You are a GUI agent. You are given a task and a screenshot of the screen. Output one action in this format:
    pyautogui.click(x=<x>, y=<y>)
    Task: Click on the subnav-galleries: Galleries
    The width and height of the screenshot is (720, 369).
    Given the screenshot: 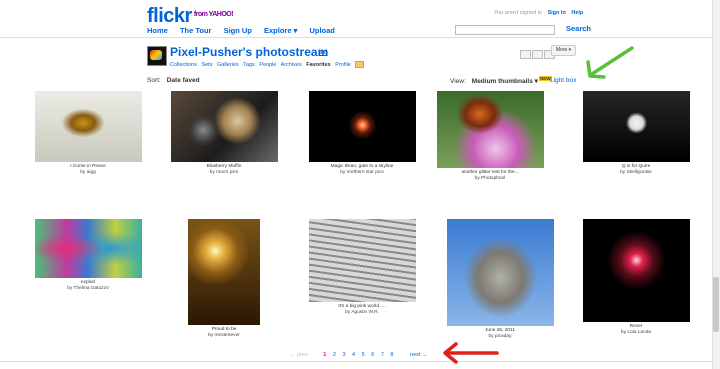 What is the action you would take?
    pyautogui.click(x=228, y=65)
    